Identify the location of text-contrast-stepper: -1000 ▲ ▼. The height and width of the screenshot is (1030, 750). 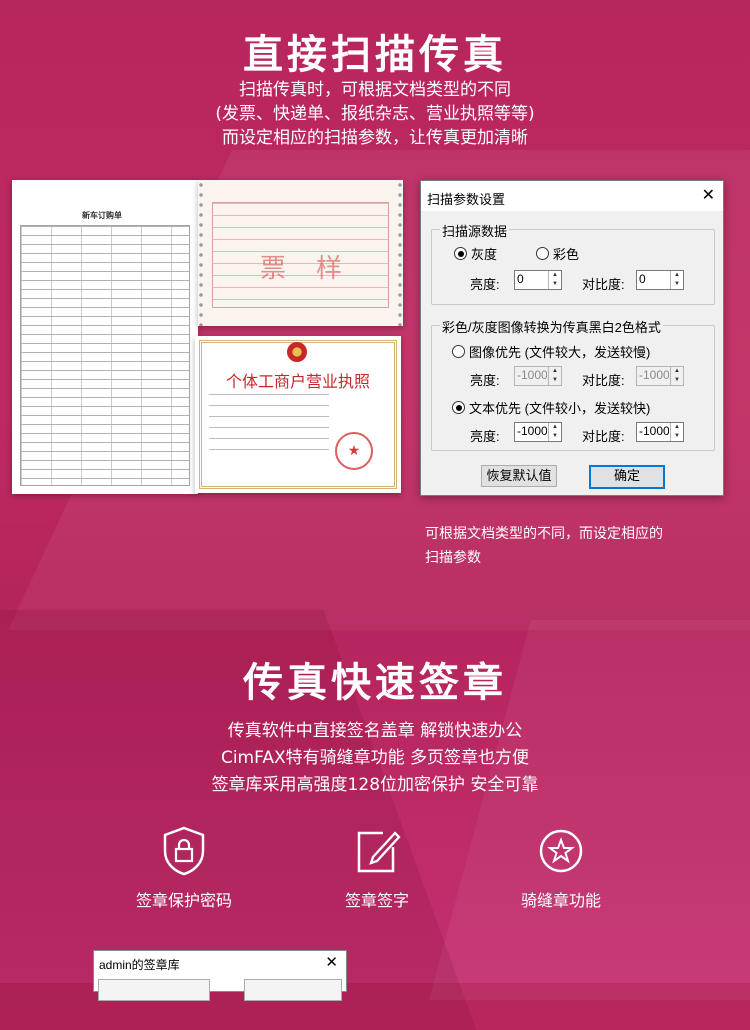
(660, 432).